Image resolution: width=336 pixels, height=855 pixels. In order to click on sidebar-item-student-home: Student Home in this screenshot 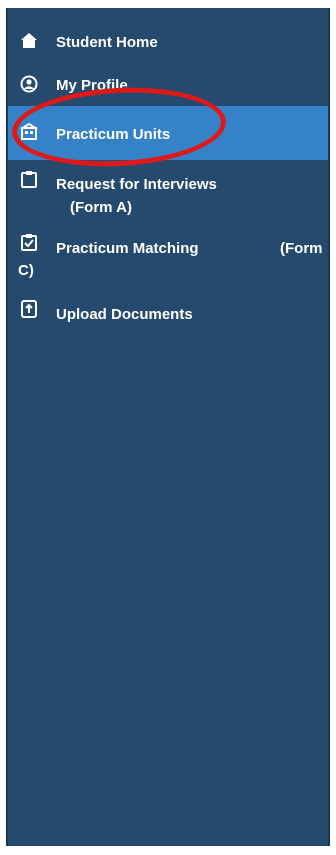, I will do `click(168, 45)`.